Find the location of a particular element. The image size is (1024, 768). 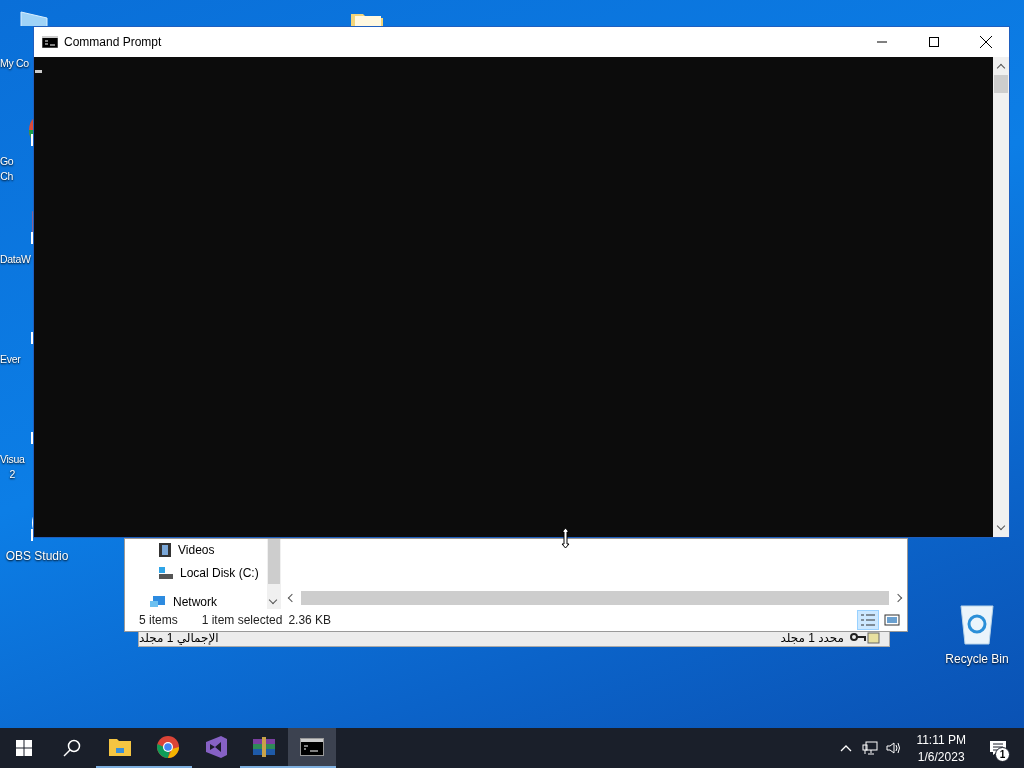

nav-item: Network is located at coordinates (196, 601).